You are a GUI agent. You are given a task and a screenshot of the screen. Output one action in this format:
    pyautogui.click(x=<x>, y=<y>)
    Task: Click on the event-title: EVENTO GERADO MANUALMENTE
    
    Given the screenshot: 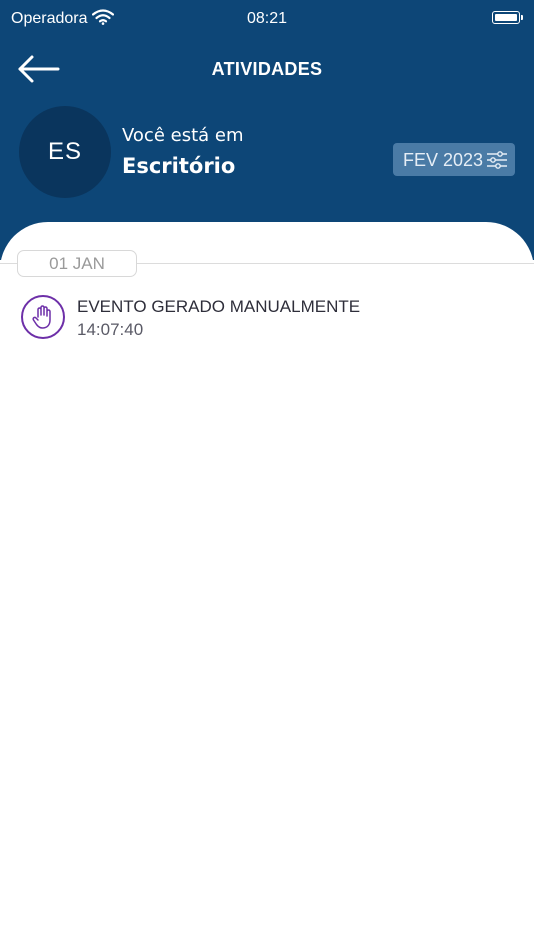 What is the action you would take?
    pyautogui.click(x=219, y=306)
    